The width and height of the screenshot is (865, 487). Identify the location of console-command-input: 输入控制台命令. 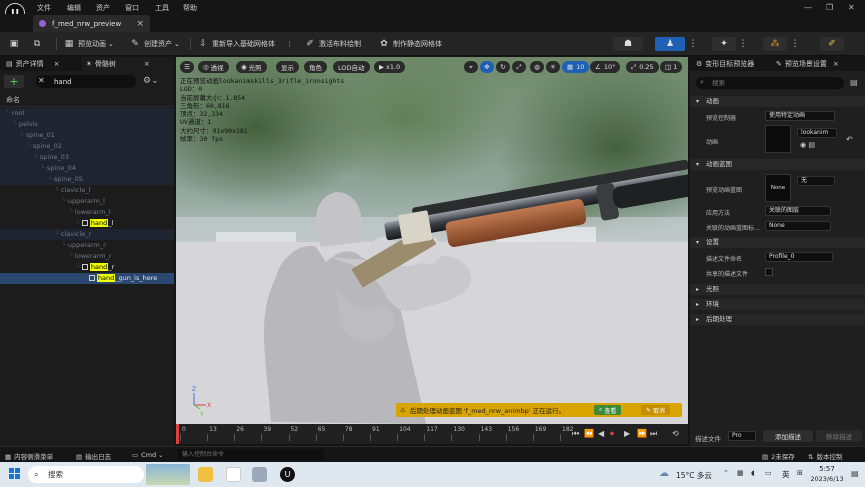
(251, 454).